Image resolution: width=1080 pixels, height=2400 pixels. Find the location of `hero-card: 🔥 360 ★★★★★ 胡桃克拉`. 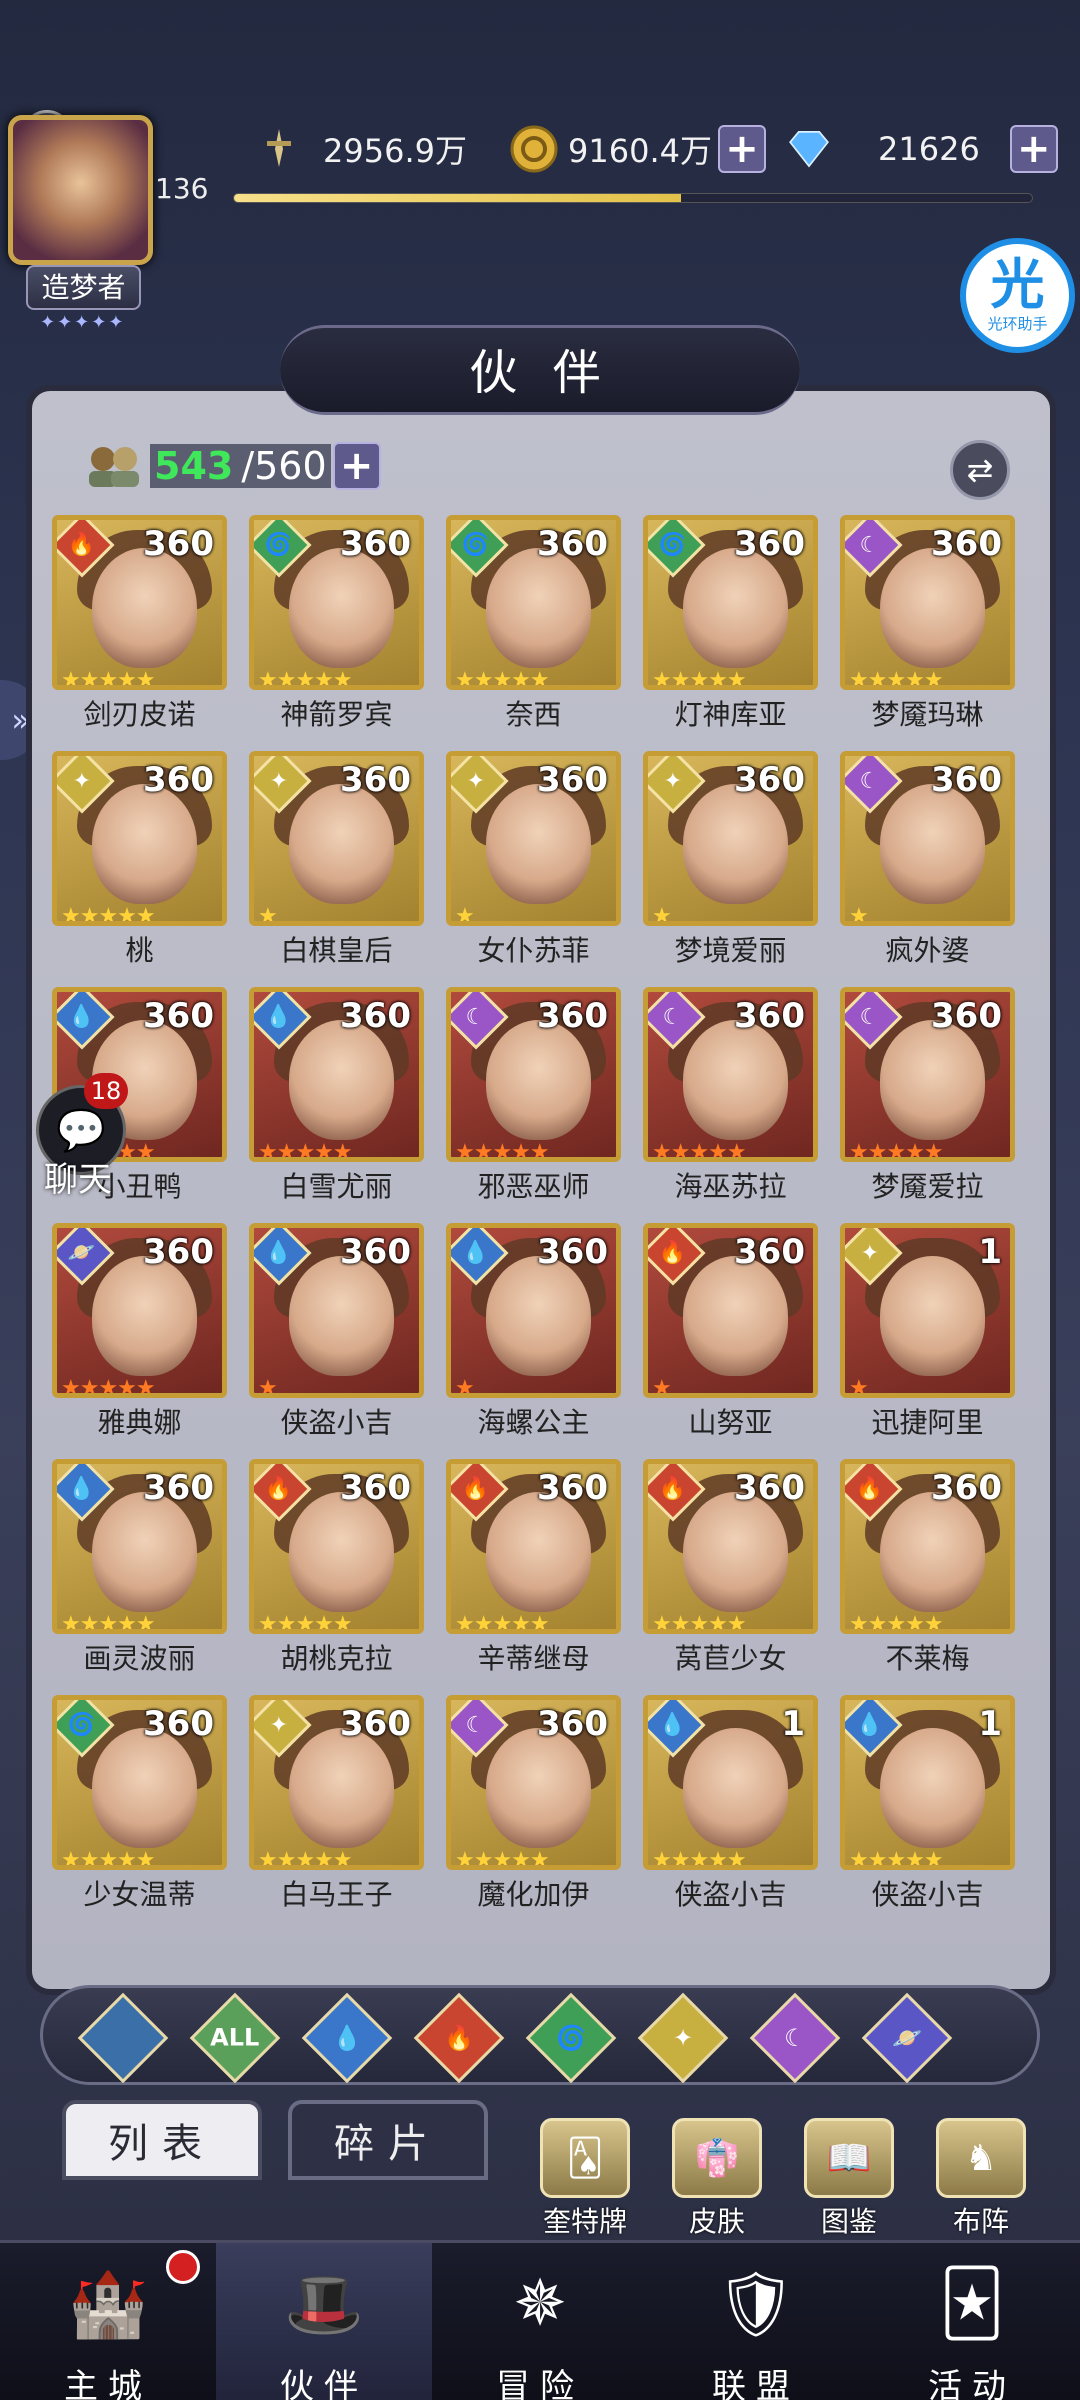

hero-card: 🔥 360 ★★★★★ 胡桃克拉 is located at coordinates (336, 1567).